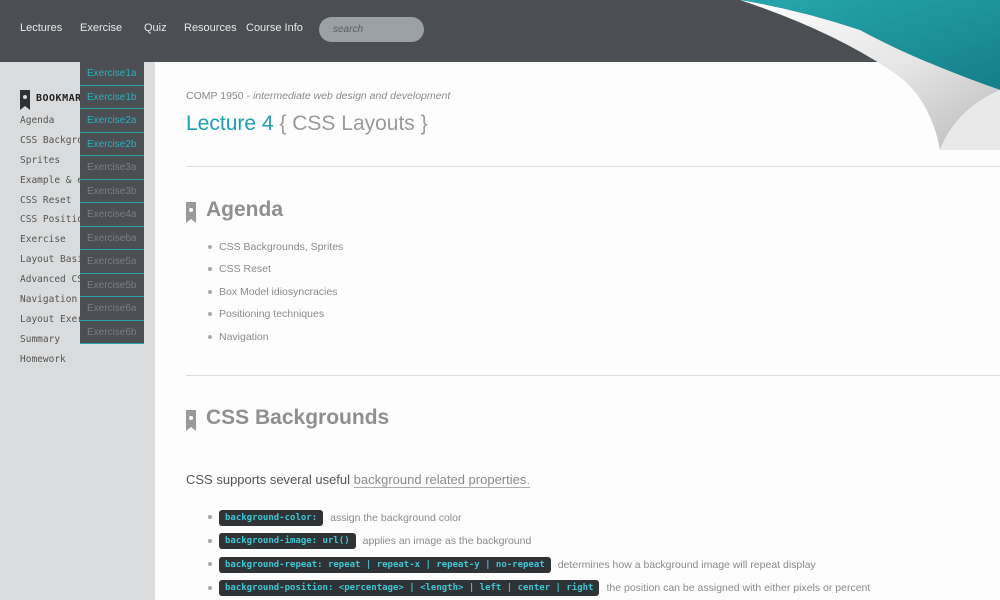 The height and width of the screenshot is (600, 1000). Describe the element at coordinates (274, 28) in the screenshot. I see `nav-course-info: Course Info` at that location.